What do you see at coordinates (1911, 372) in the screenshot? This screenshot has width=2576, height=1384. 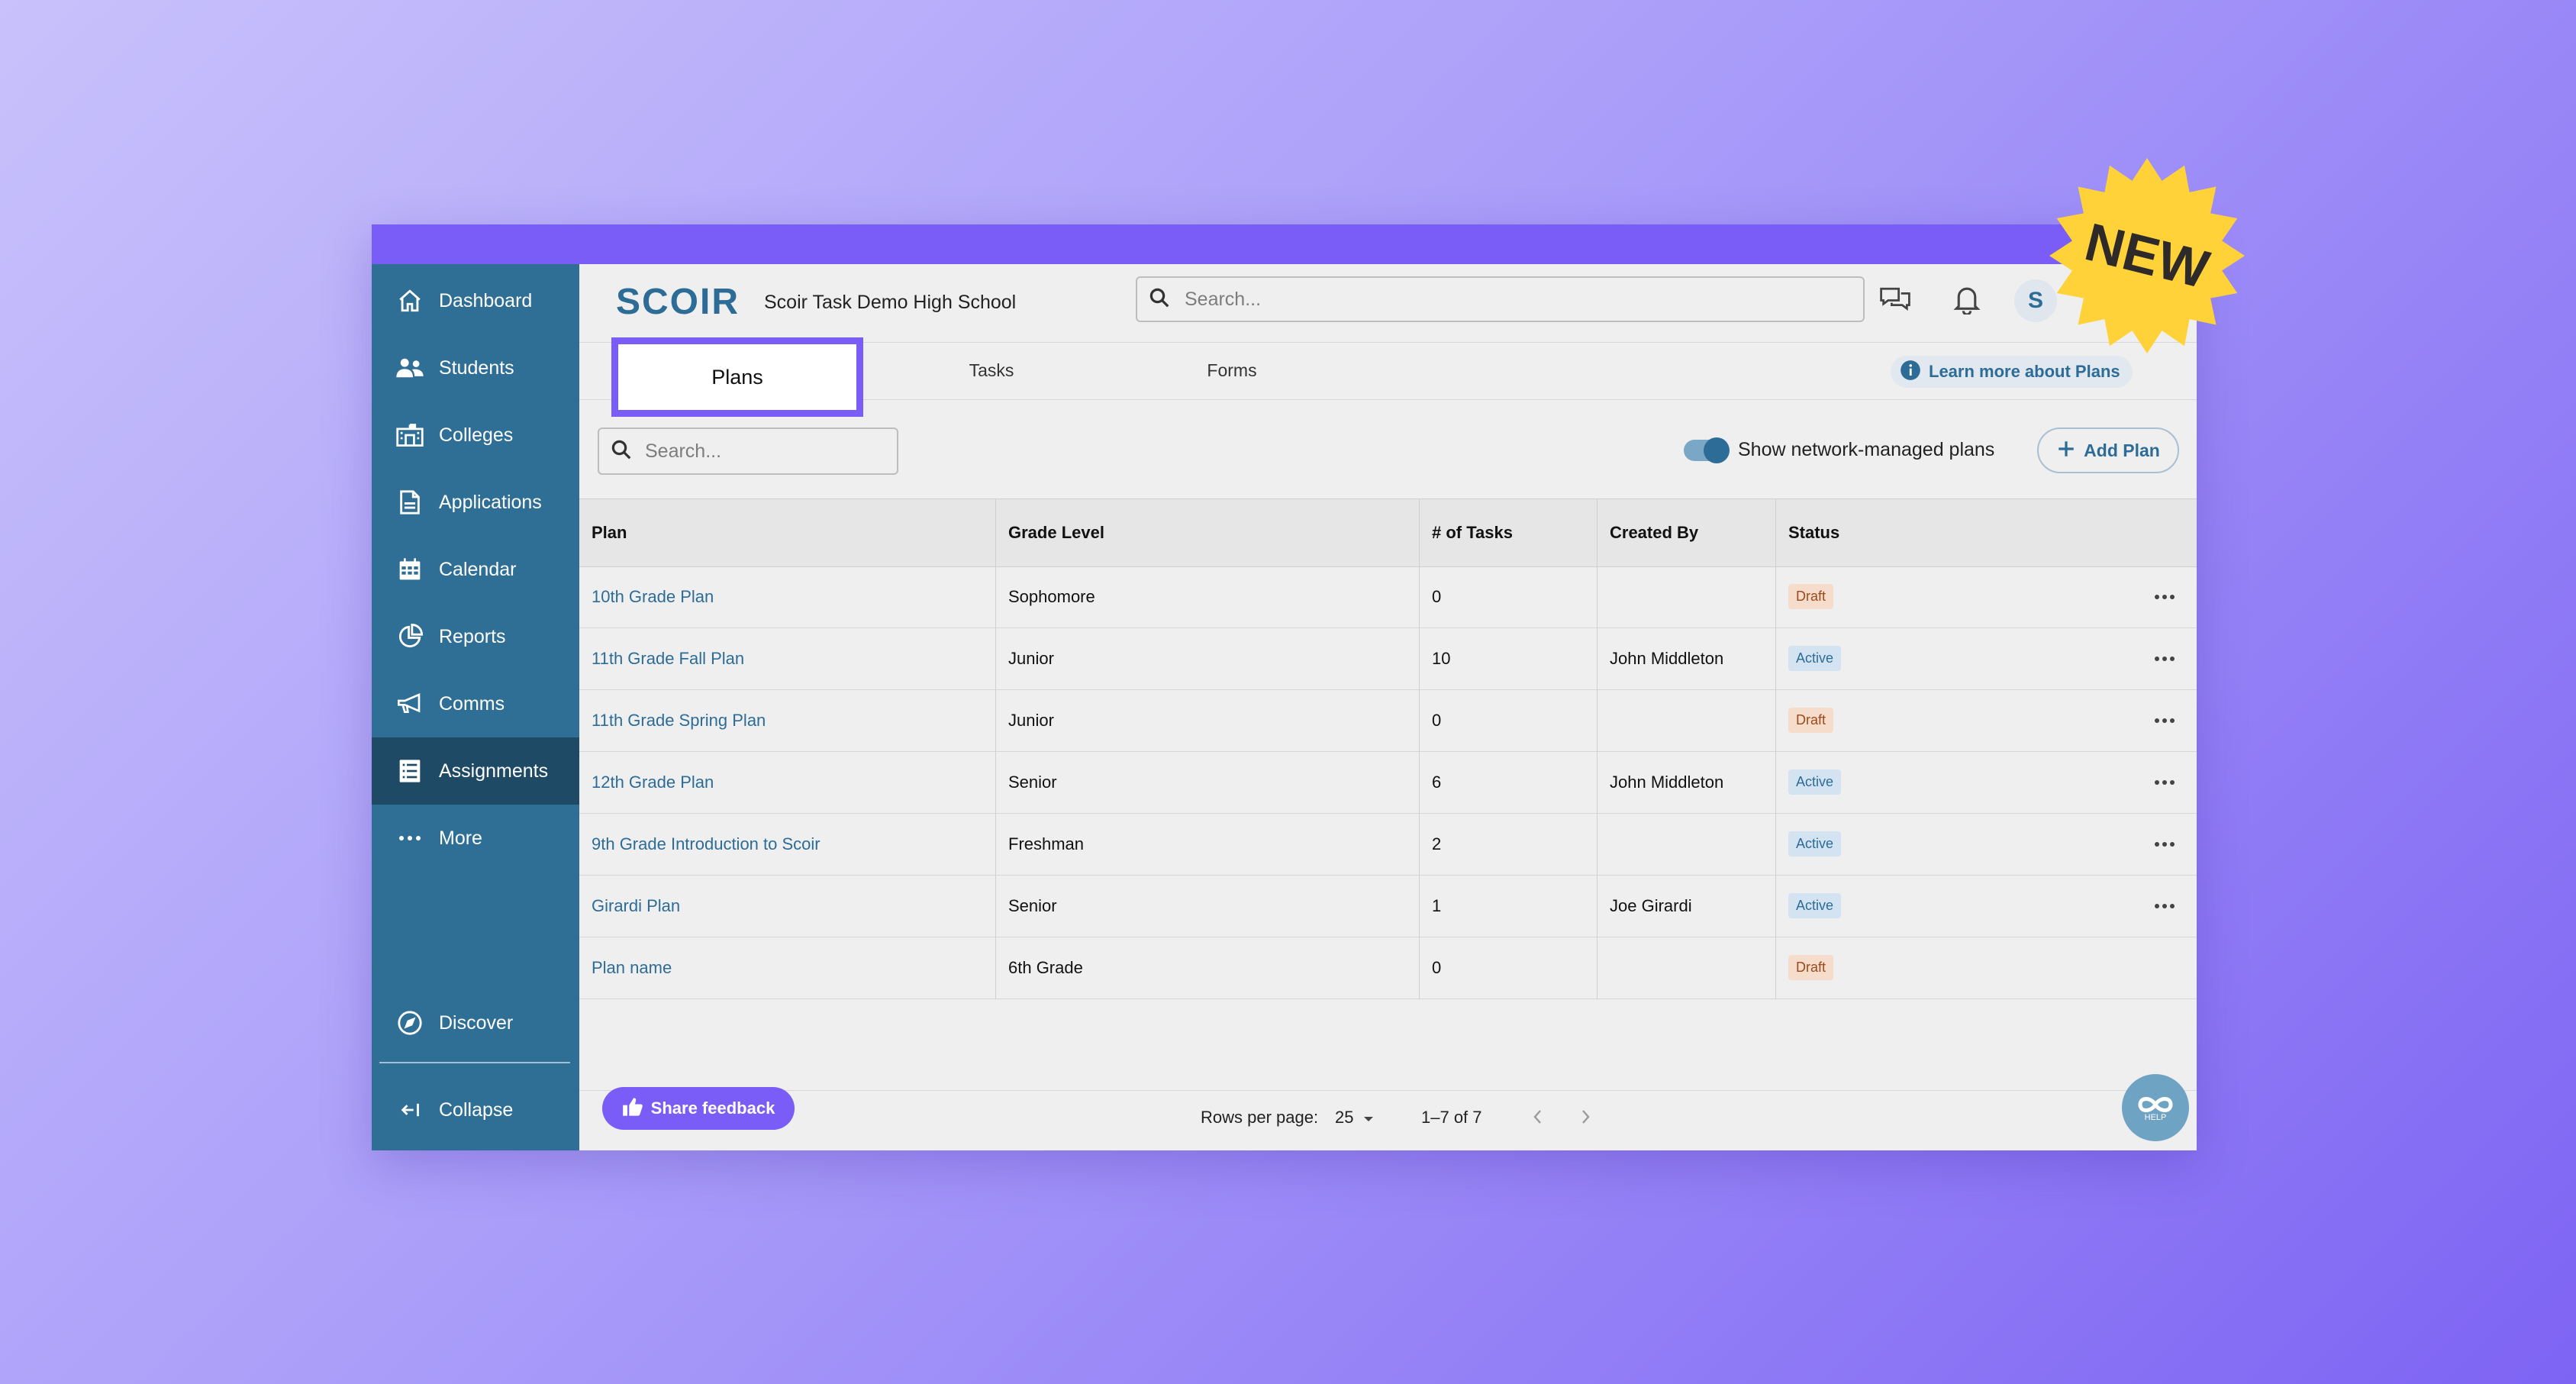 I see `info-icon` at bounding box center [1911, 372].